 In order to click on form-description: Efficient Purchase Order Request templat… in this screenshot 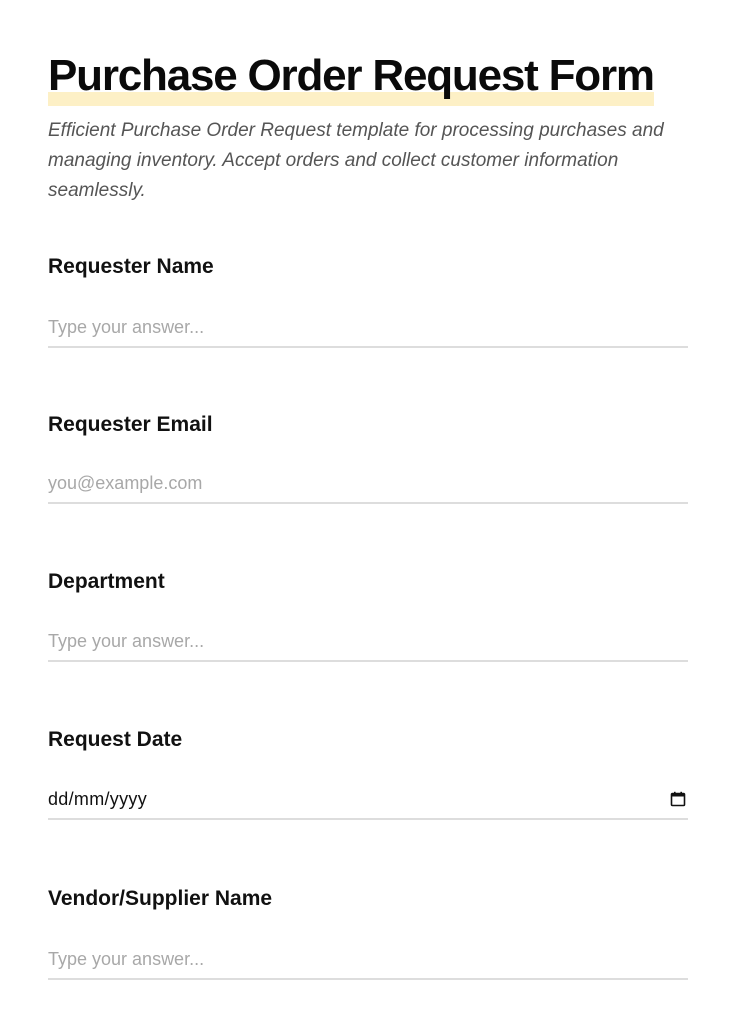, I will do `click(356, 160)`.